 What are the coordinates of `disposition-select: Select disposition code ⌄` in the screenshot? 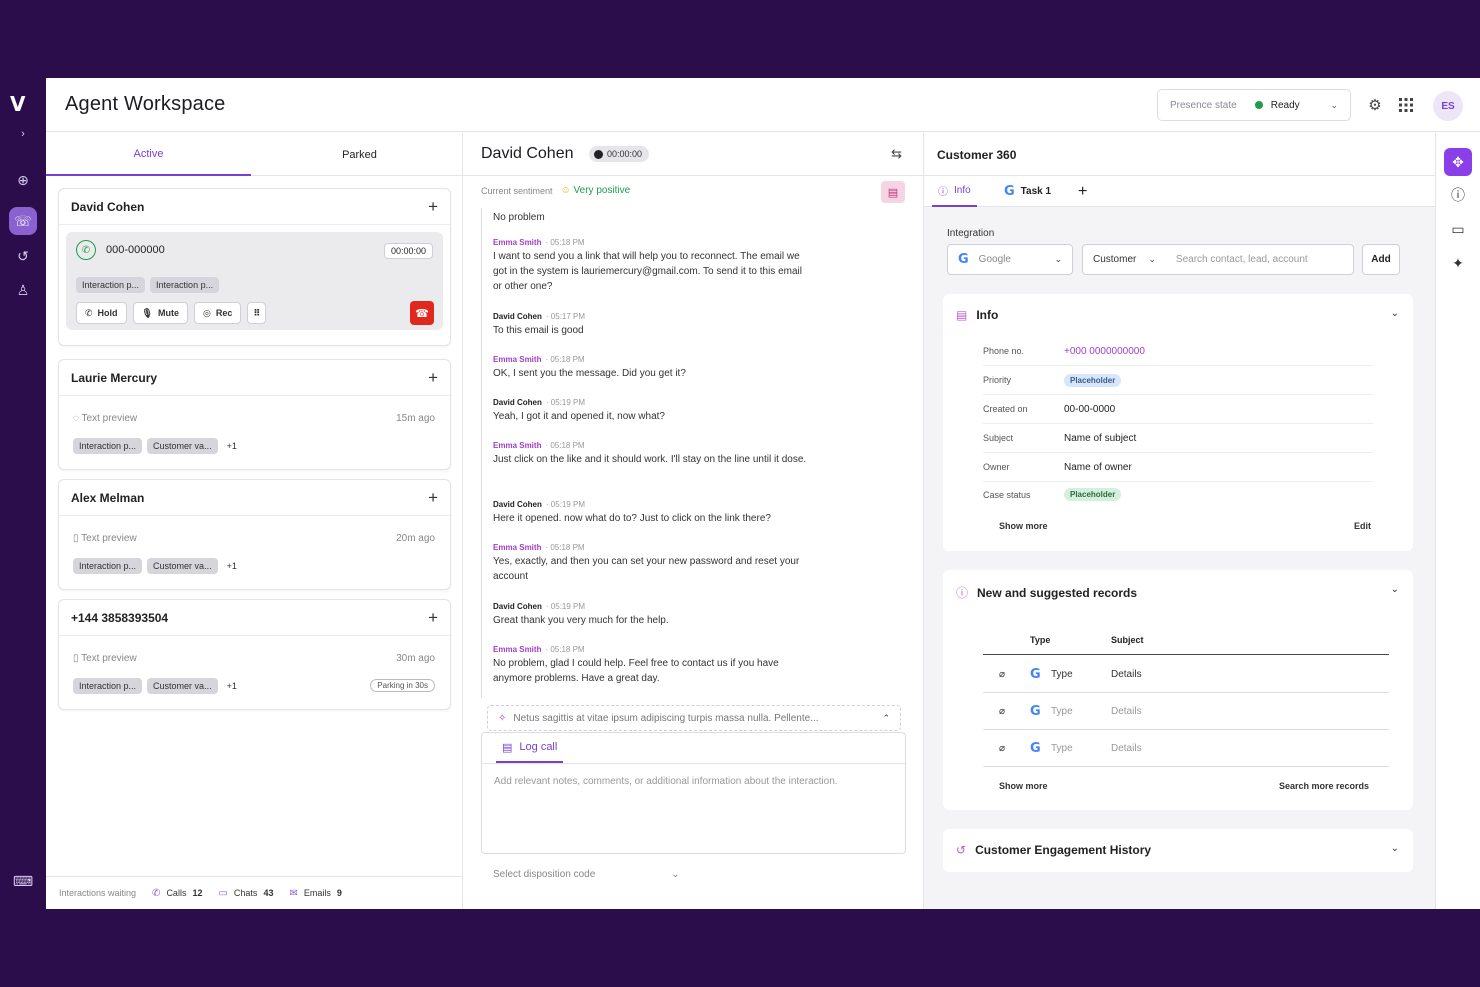 It's located at (586, 874).